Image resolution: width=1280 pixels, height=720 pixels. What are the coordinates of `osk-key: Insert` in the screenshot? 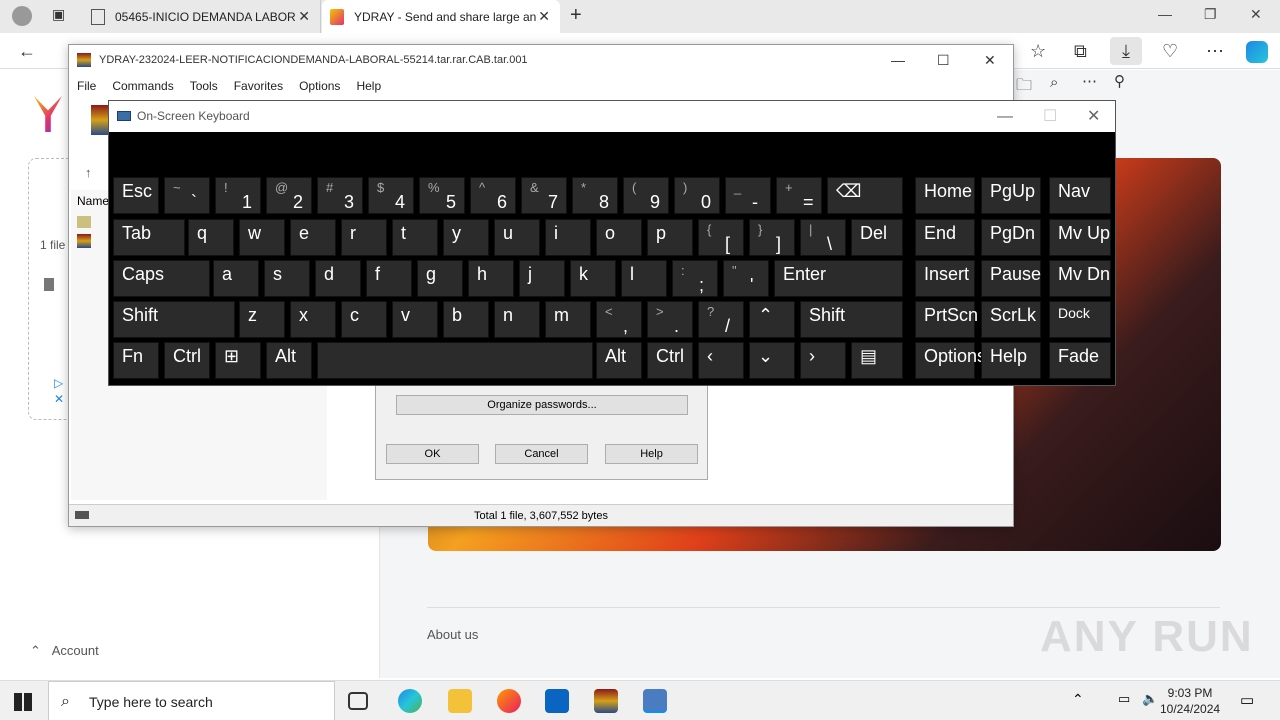 It's located at (945, 278).